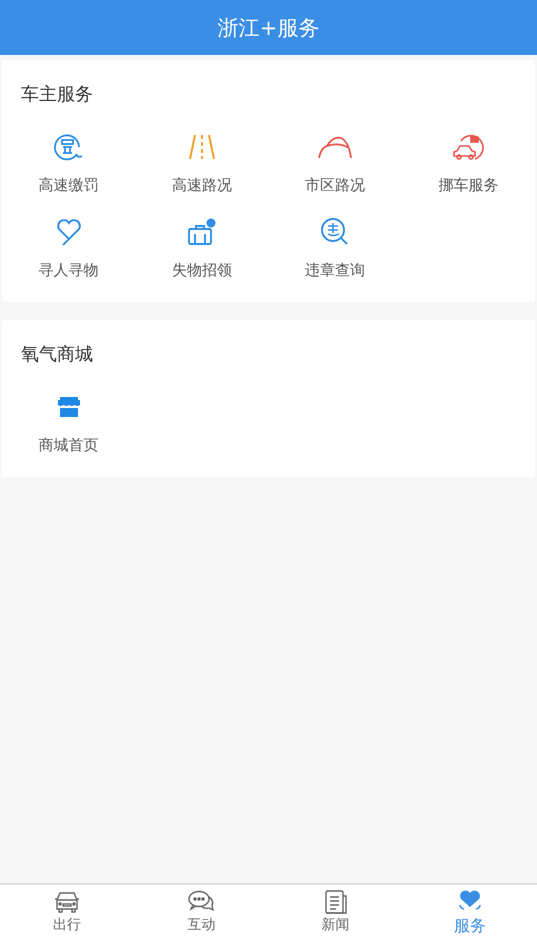 This screenshot has height=944, width=537. I want to click on section-title: 氧气商城, so click(57, 354).